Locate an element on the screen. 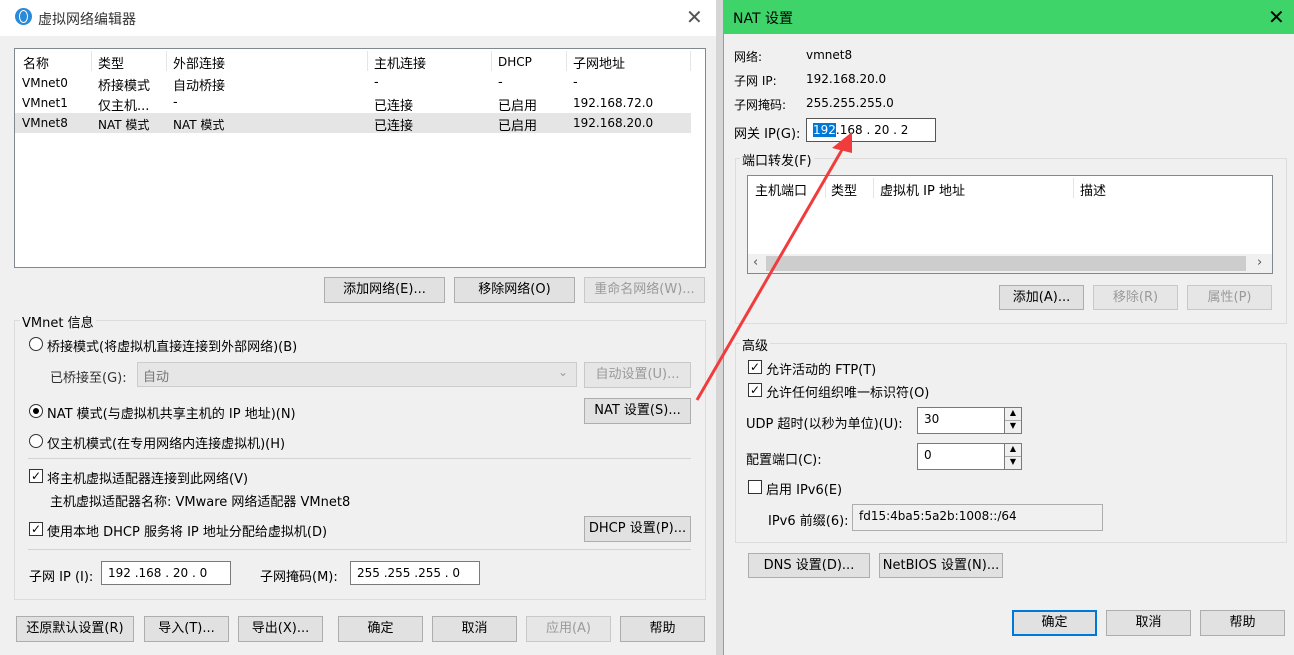 The image size is (1294, 655). nat-window-title: NAT 设置 is located at coordinates (763, 19).